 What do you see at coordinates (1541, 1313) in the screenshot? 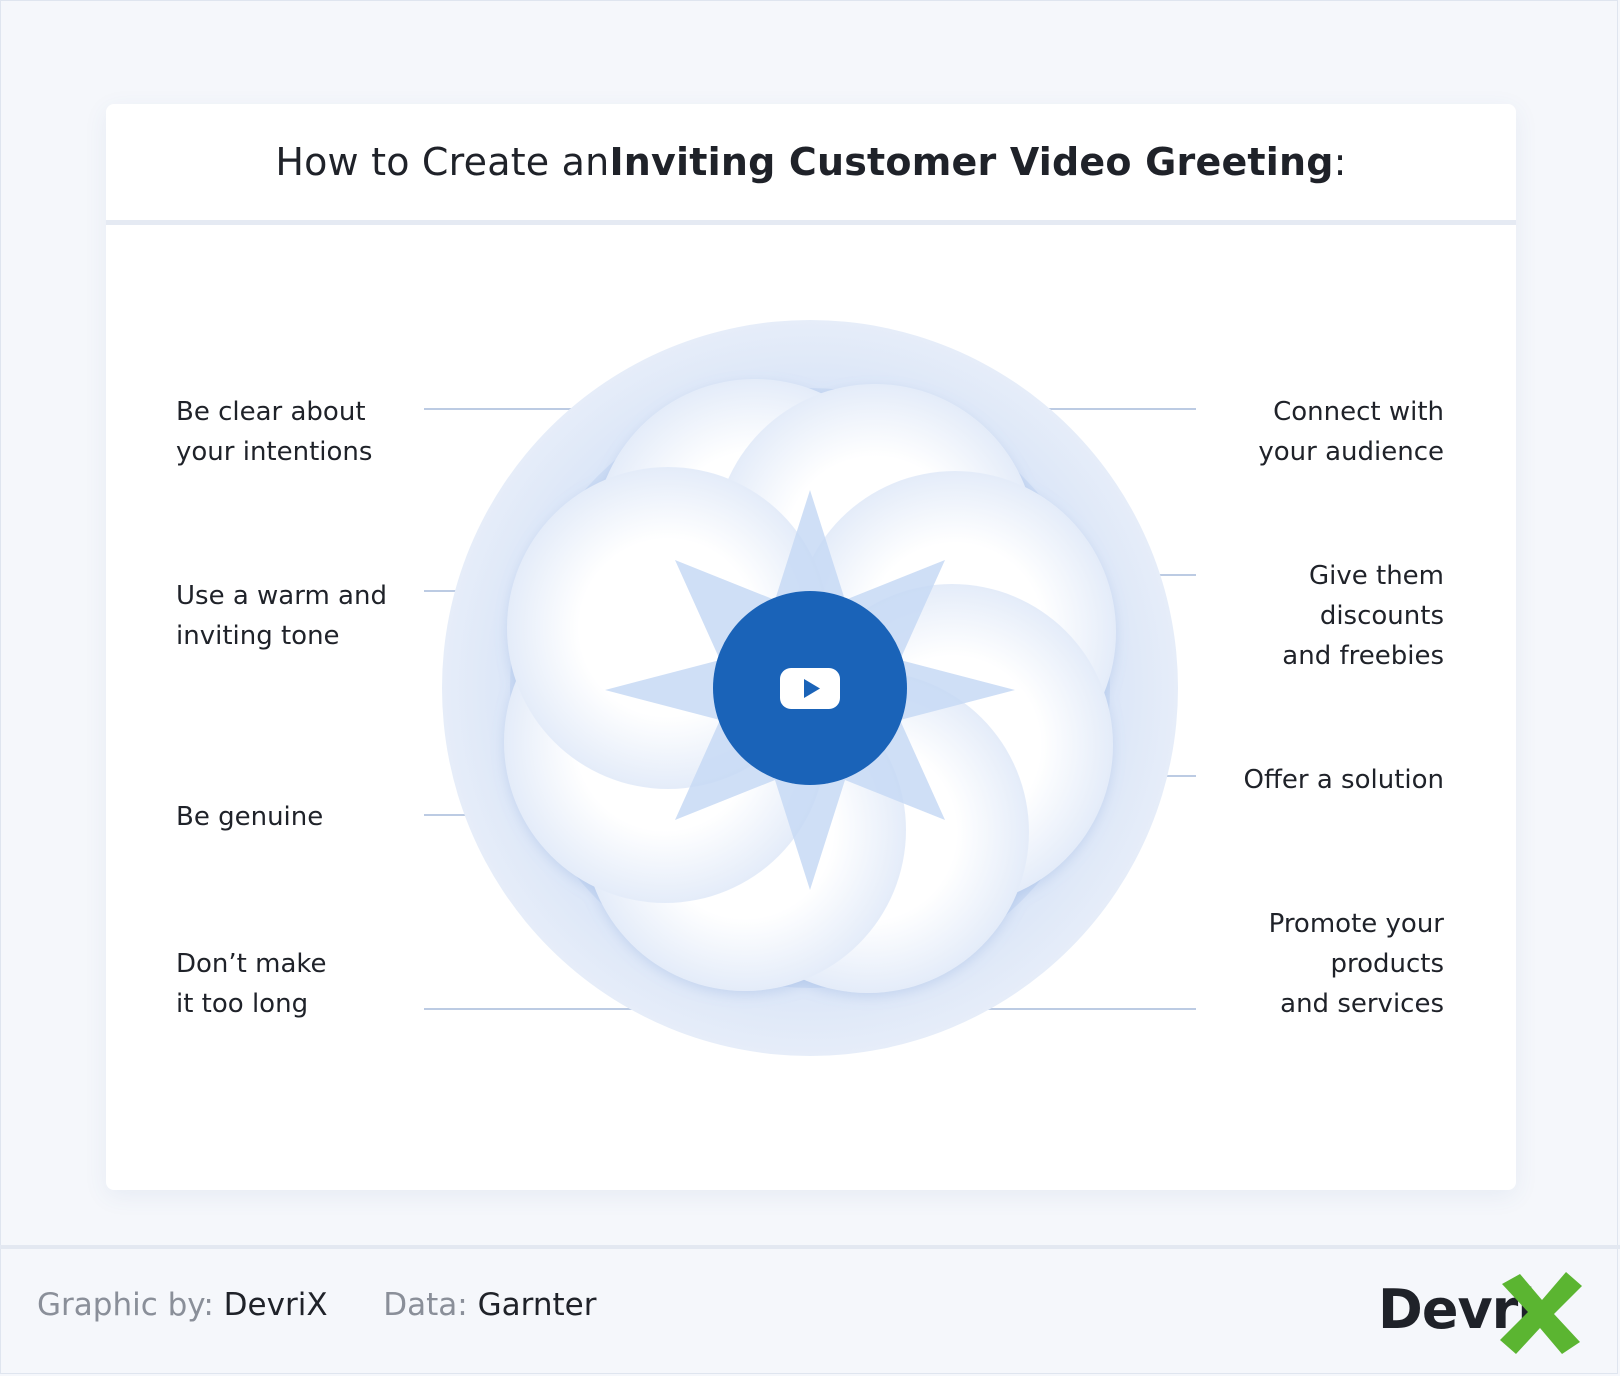
I see `logo-x-icon` at bounding box center [1541, 1313].